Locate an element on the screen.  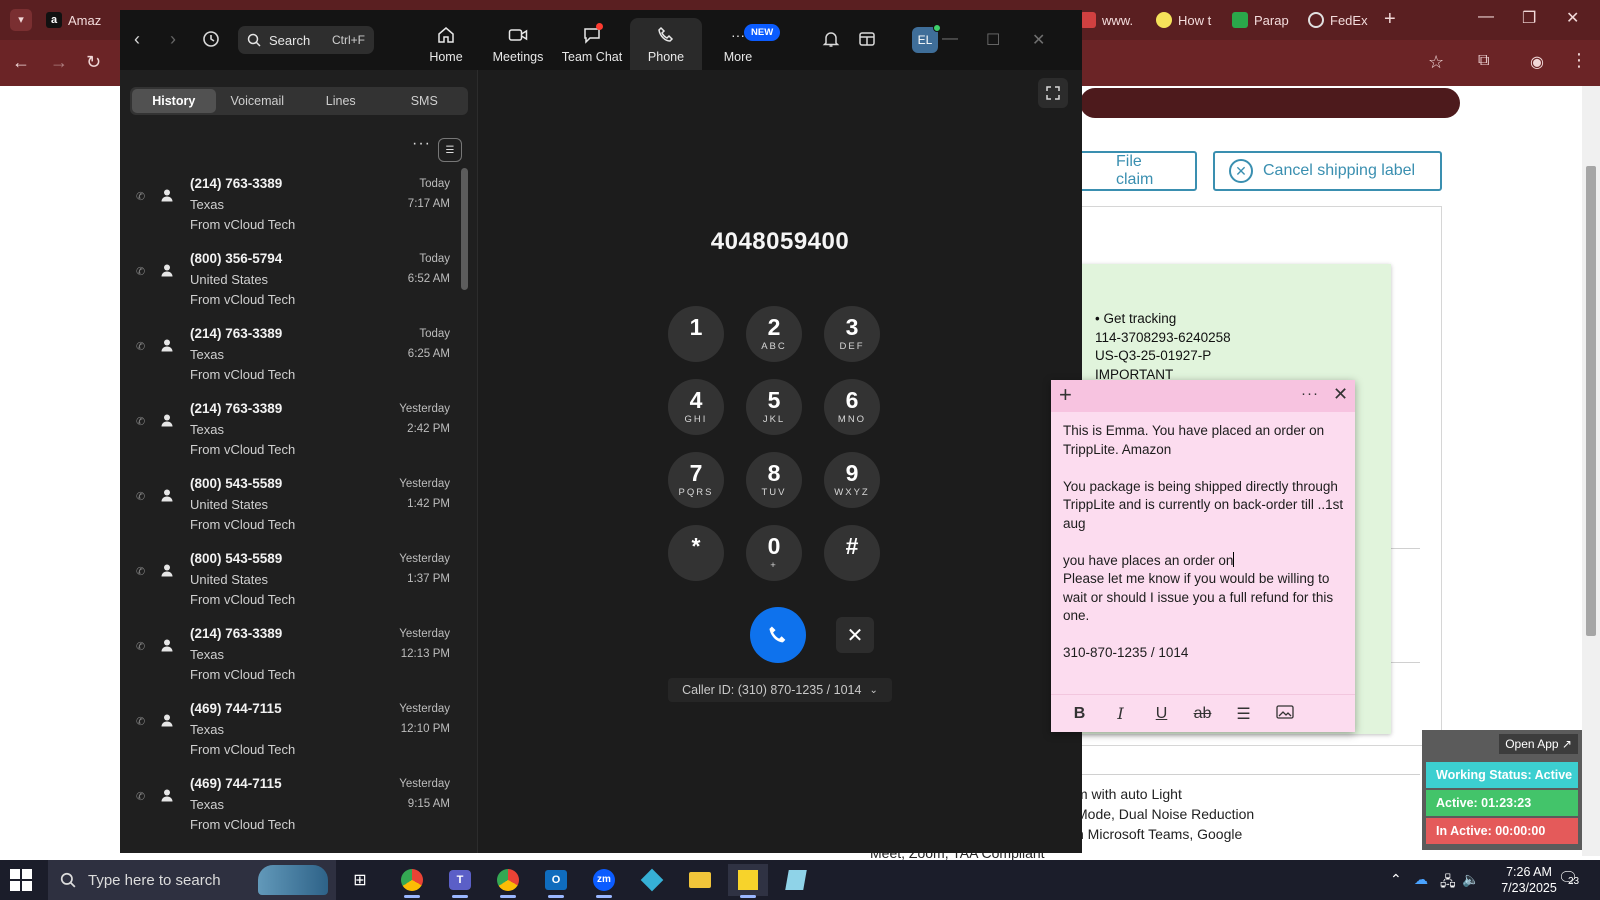
strikethrough-icon: ab is located at coordinates (1202, 714).